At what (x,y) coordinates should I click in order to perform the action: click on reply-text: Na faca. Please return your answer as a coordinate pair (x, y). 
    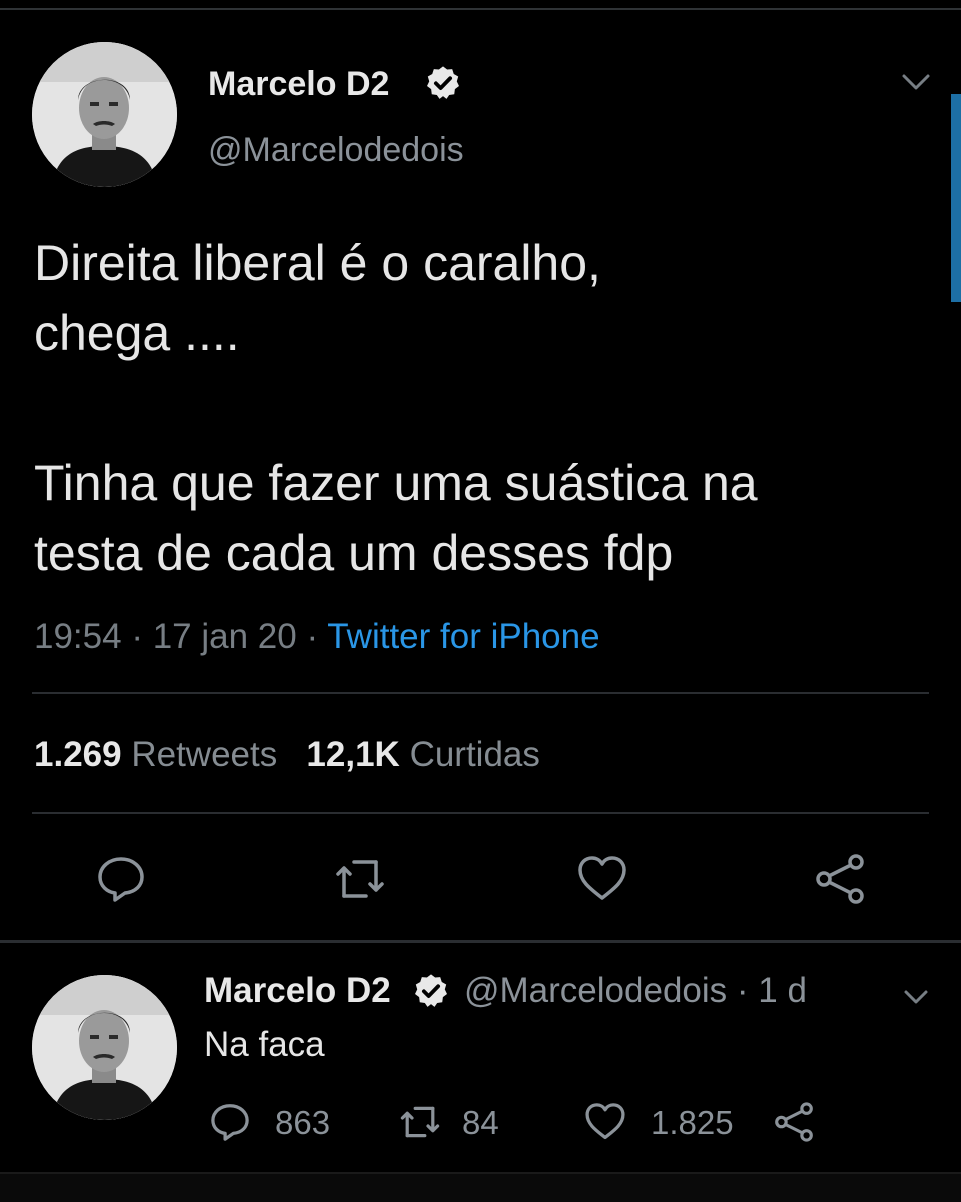
    Looking at the image, I should click on (264, 1044).